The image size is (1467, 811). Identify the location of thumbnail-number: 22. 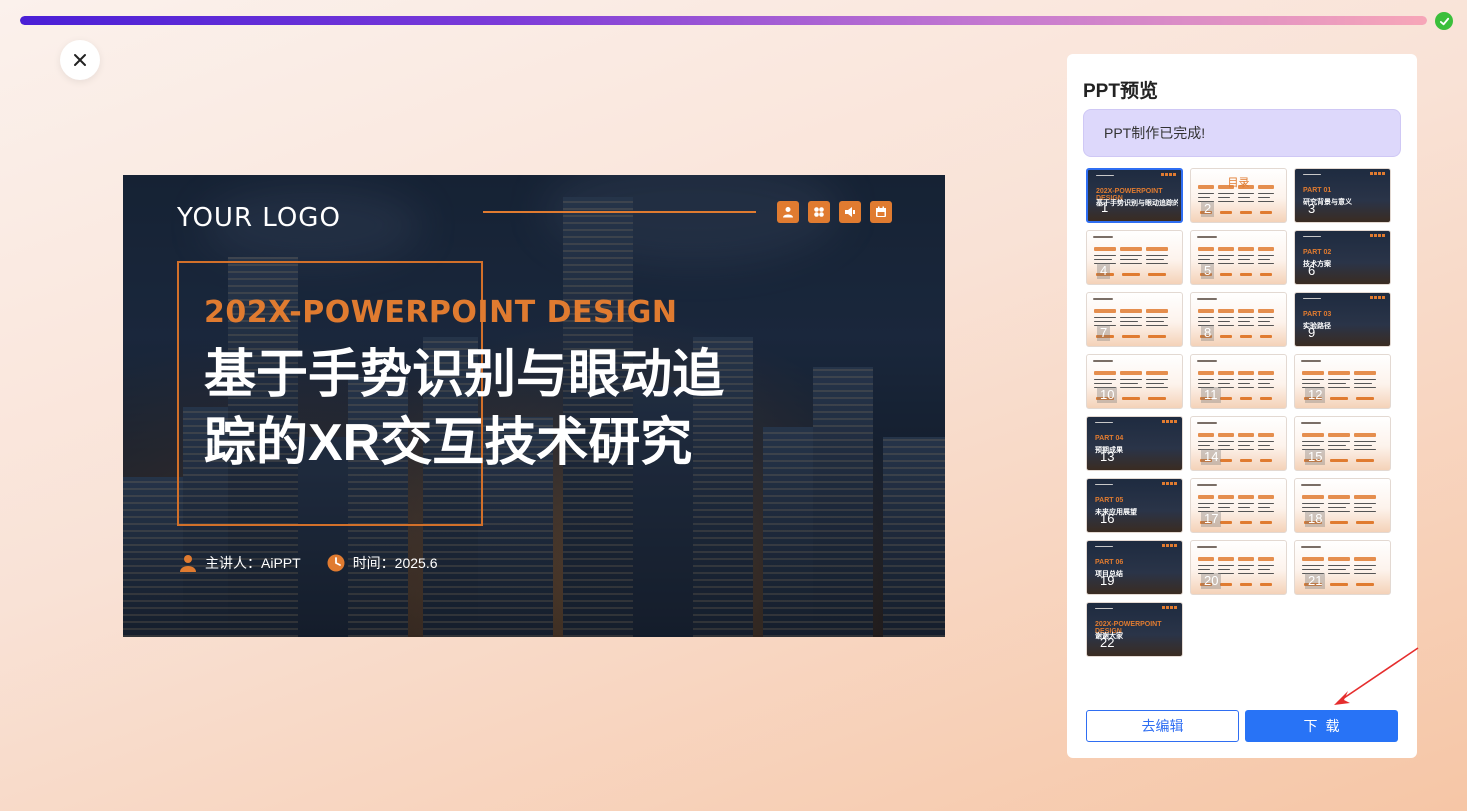
(1107, 642).